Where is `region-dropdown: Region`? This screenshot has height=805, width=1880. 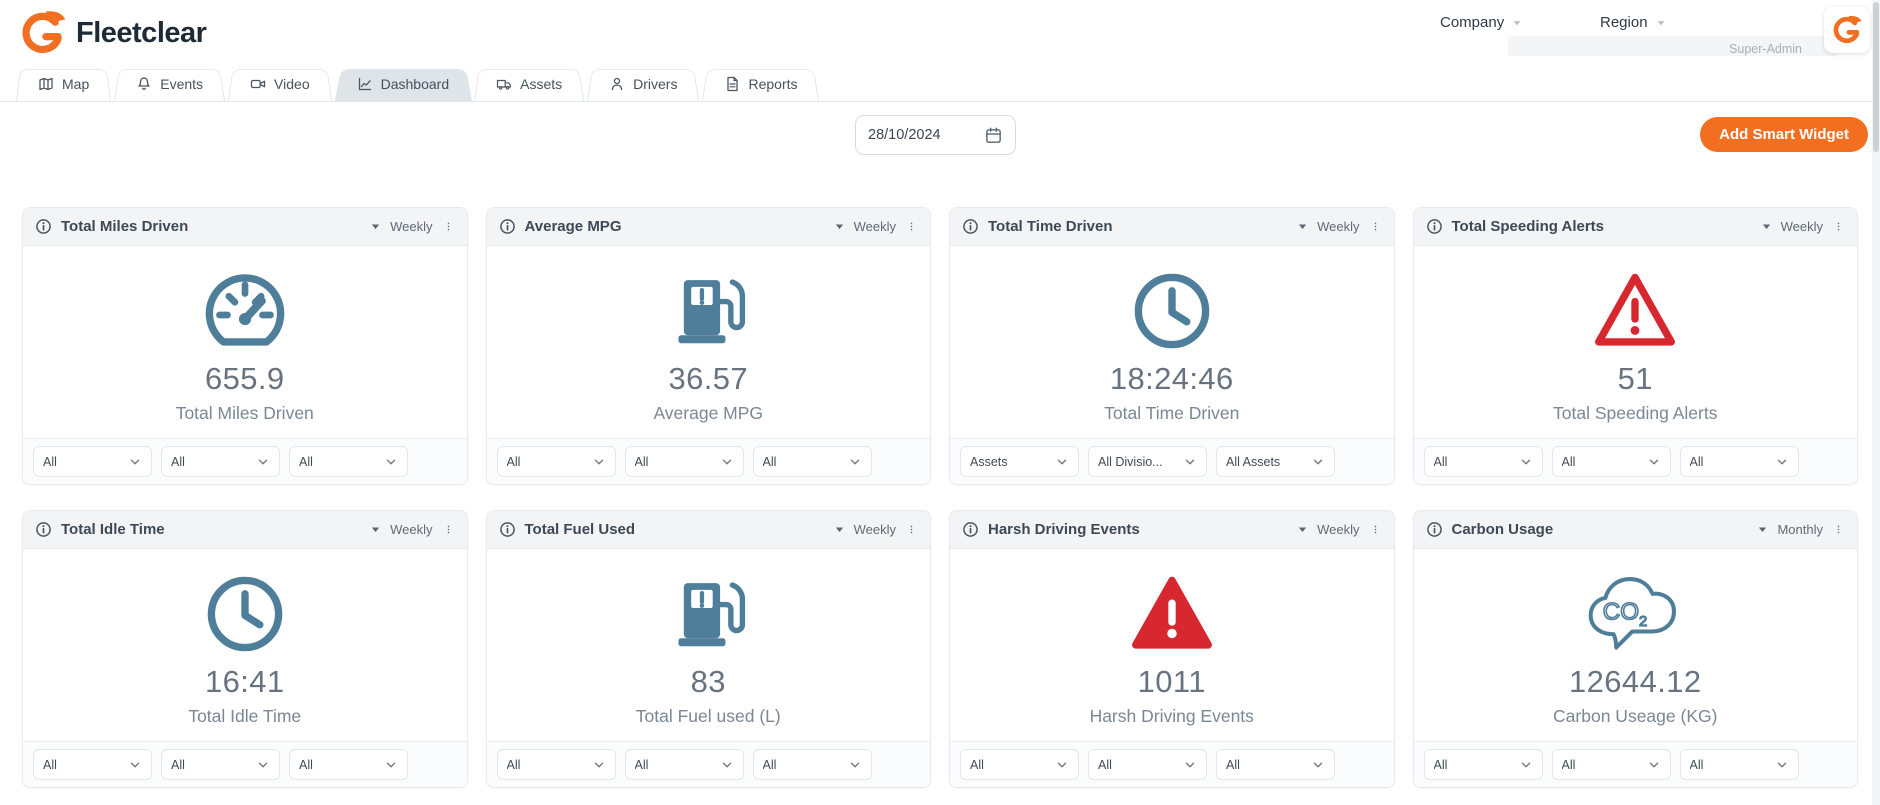
region-dropdown: Region is located at coordinates (1633, 22).